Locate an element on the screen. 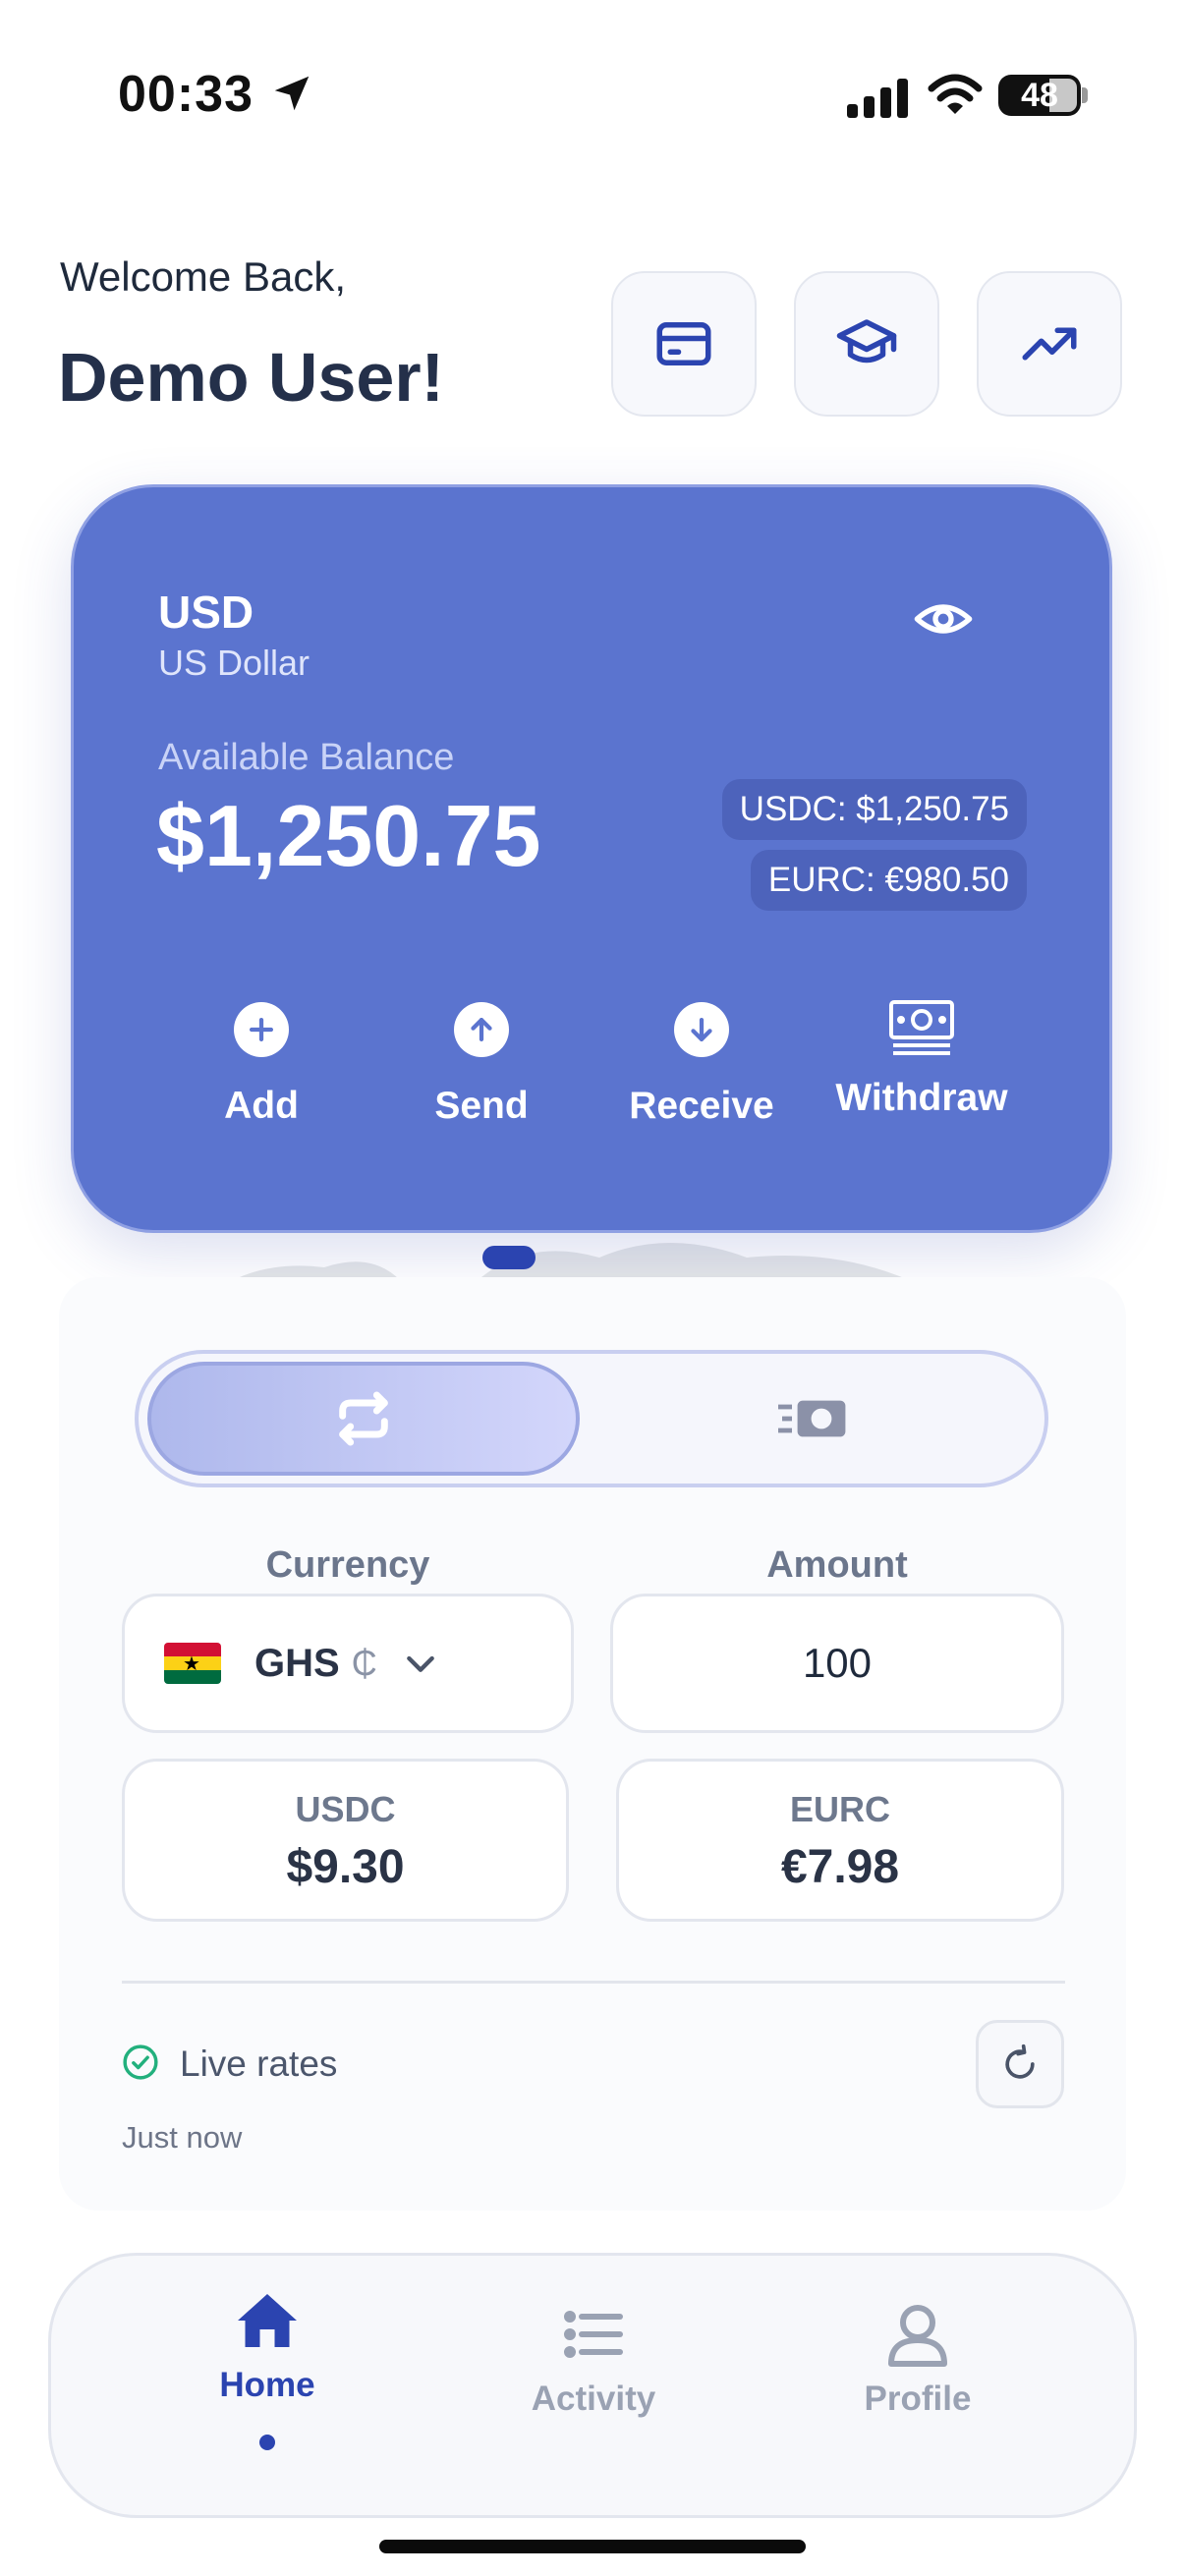 The image size is (1185, 2576). nav-home-label: Home is located at coordinates (267, 2385).